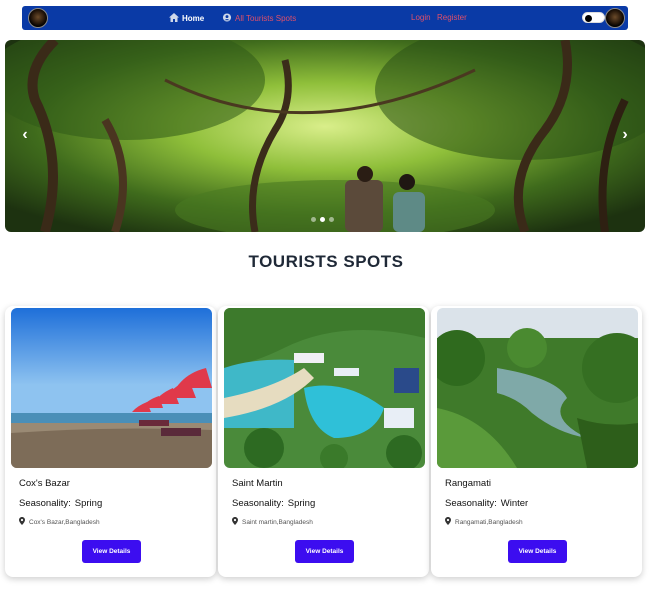  Describe the element at coordinates (193, 18) in the screenshot. I see `nav-home-label: Home` at that location.